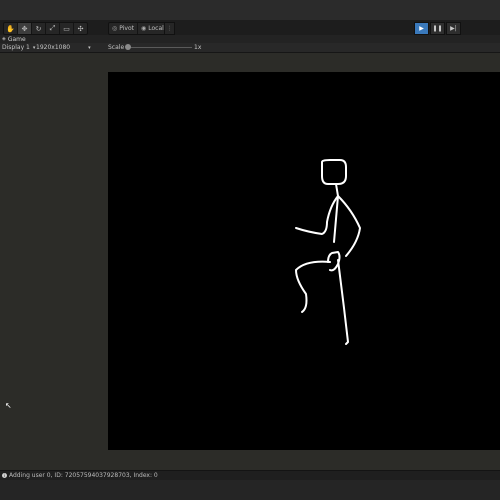  I want to click on pivot-label: Pivot, so click(126, 28).